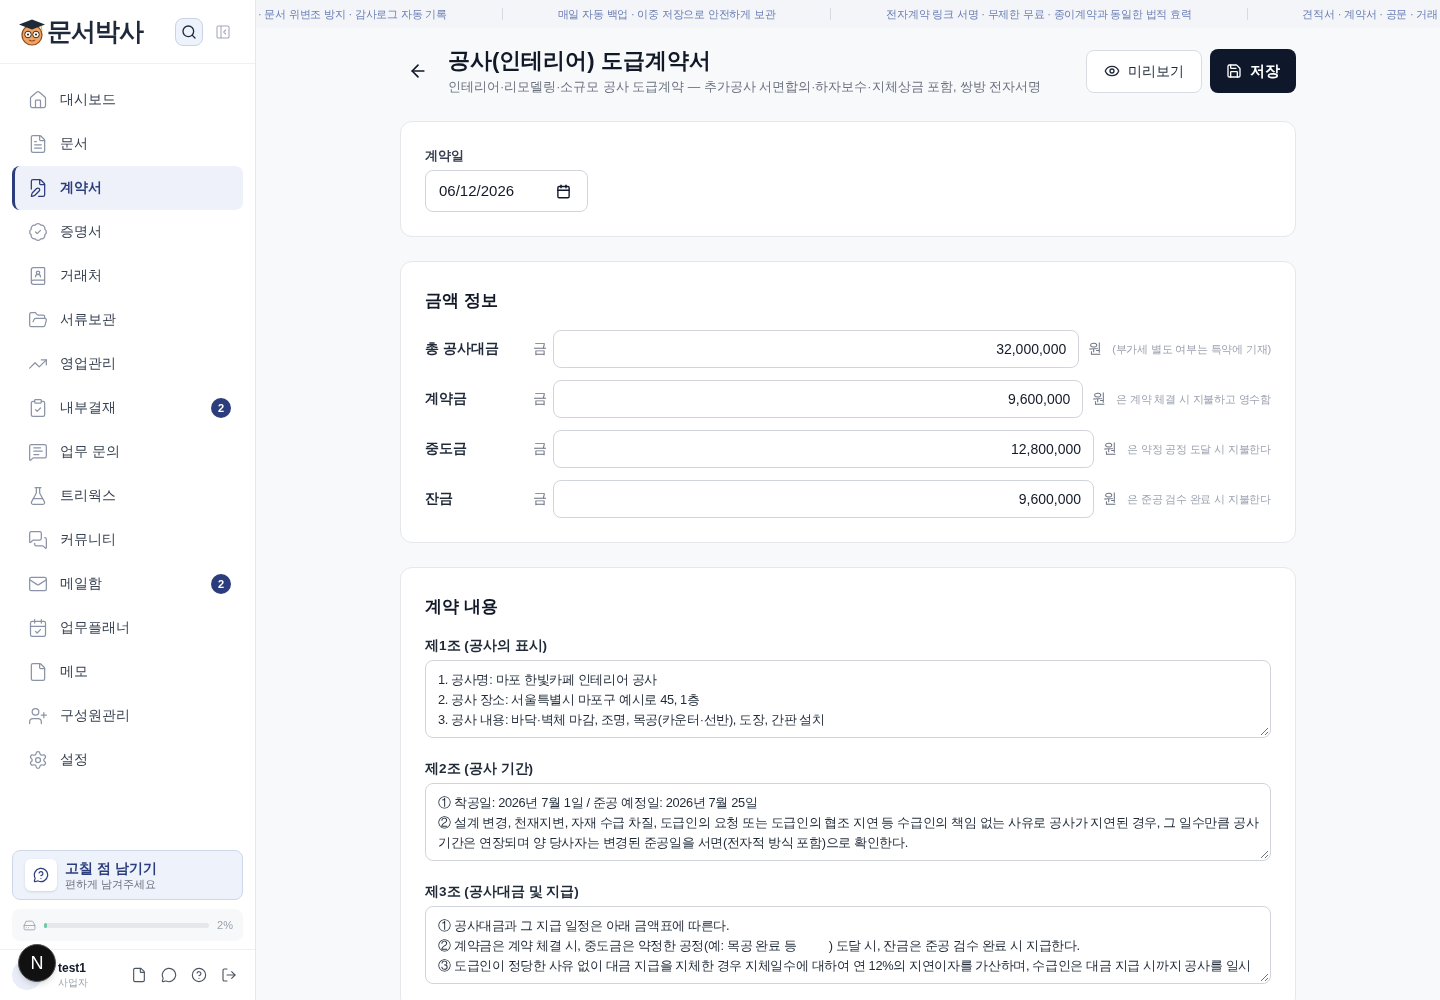 This screenshot has height=1000, width=1440. Describe the element at coordinates (1199, 449) in the screenshot. I see `amount-note: 은 약정 공정 도달 시 지불한다` at that location.